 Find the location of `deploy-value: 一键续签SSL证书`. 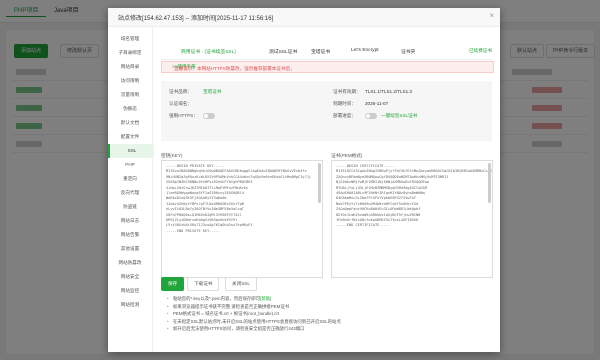

deploy-value: 一键续签SSL证书 is located at coordinates (399, 115).